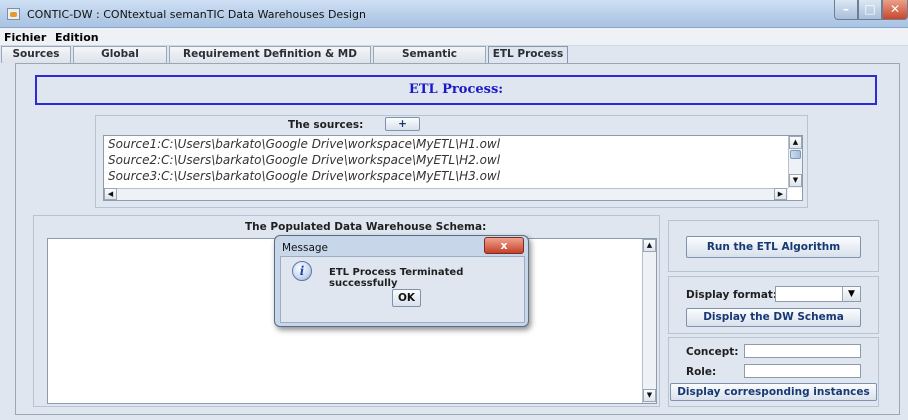 The width and height of the screenshot is (908, 420). Describe the element at coordinates (120, 60) in the screenshot. I see `tab-global-ontology: Global Ontology` at that location.